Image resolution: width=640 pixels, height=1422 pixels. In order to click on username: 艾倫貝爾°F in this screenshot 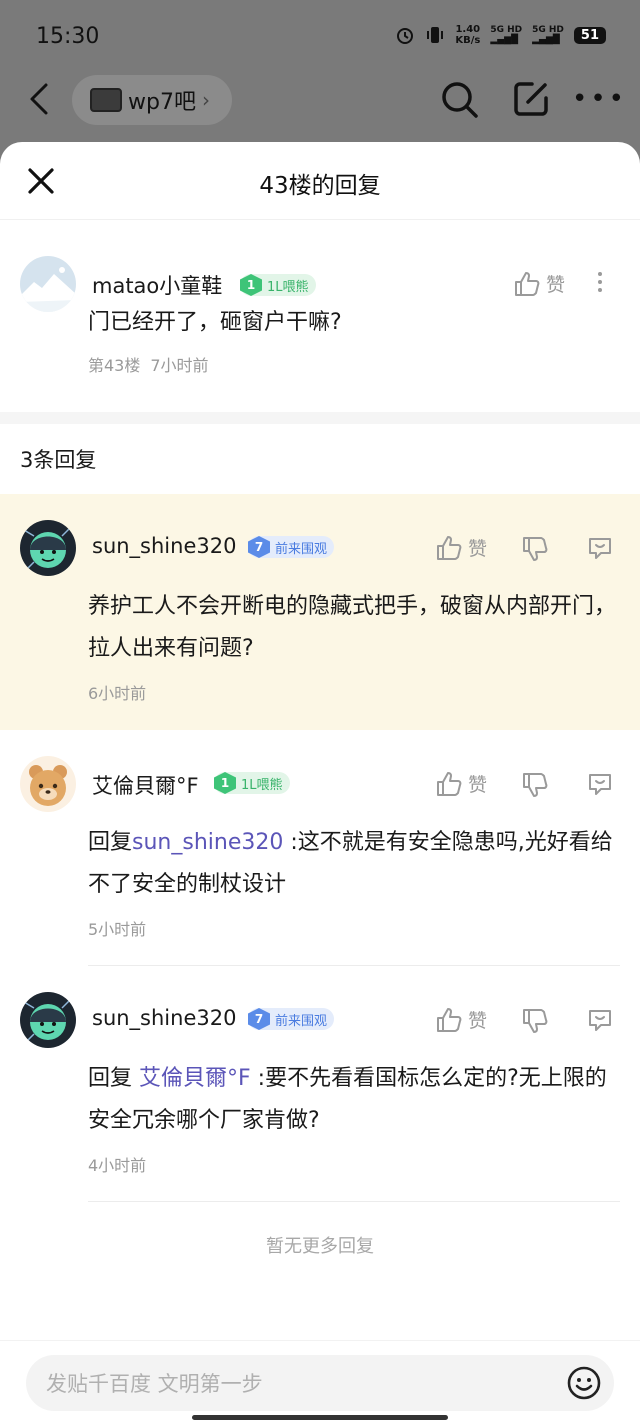, I will do `click(145, 785)`.